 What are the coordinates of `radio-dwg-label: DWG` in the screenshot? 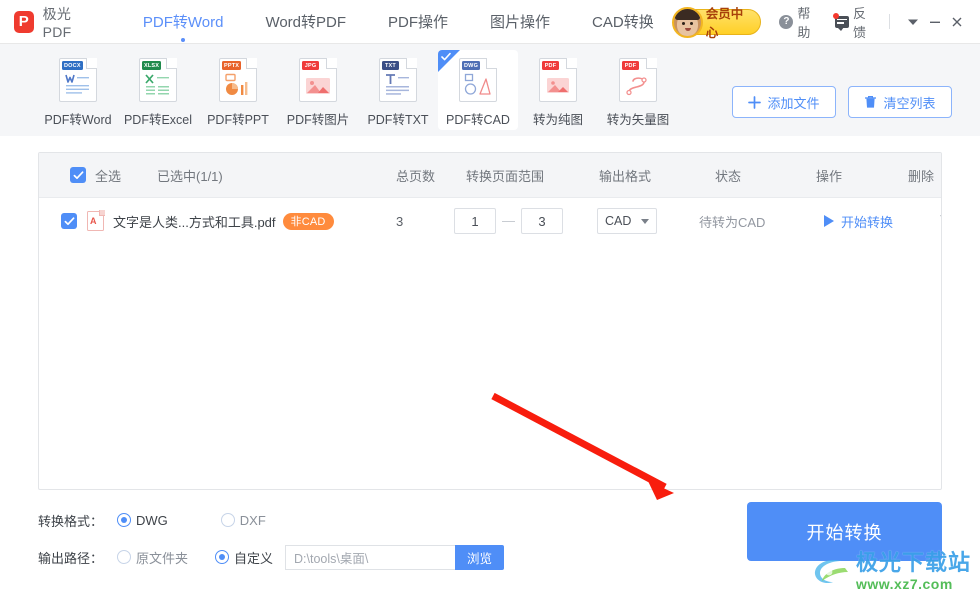 It's located at (152, 520).